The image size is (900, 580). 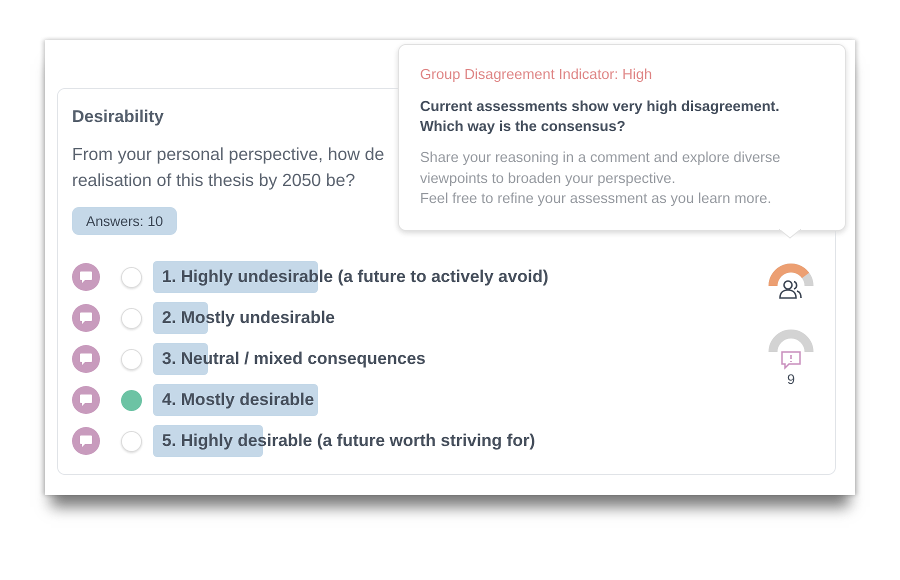 What do you see at coordinates (523, 127) in the screenshot?
I see `tooltip-headline: Which way is the consensus?` at bounding box center [523, 127].